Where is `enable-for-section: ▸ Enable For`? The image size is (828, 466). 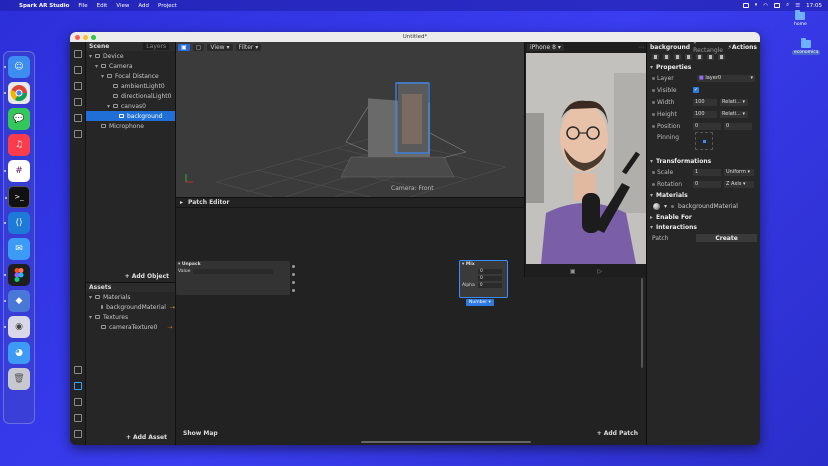 enable-for-section: ▸ Enable For is located at coordinates (703, 217).